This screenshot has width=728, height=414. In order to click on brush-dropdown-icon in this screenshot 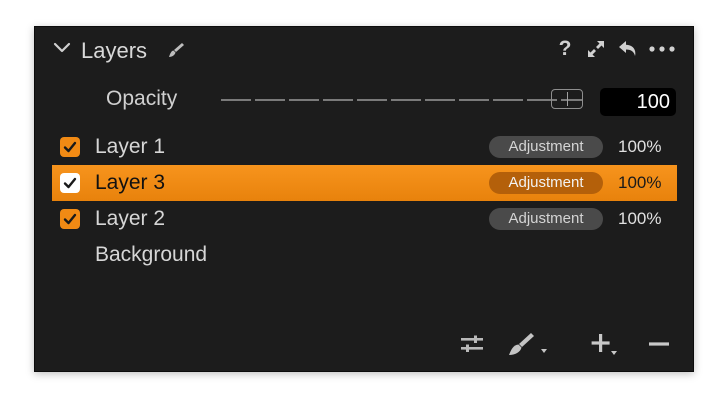, I will do `click(531, 344)`.